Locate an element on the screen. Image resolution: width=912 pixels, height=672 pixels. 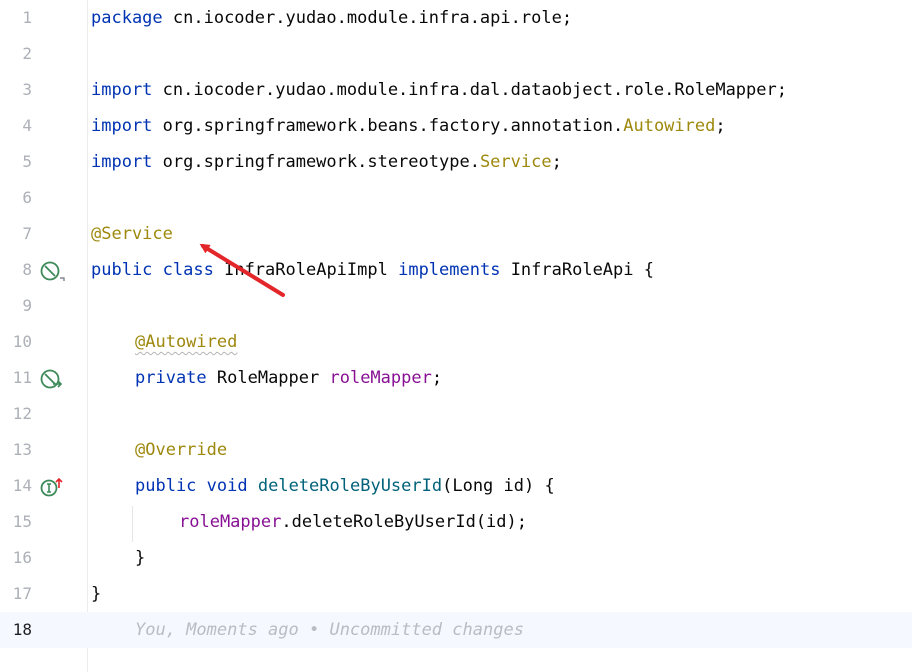
code-line: 15 roleMapper.deleteRoleByUserId(id); is located at coordinates (456, 522).